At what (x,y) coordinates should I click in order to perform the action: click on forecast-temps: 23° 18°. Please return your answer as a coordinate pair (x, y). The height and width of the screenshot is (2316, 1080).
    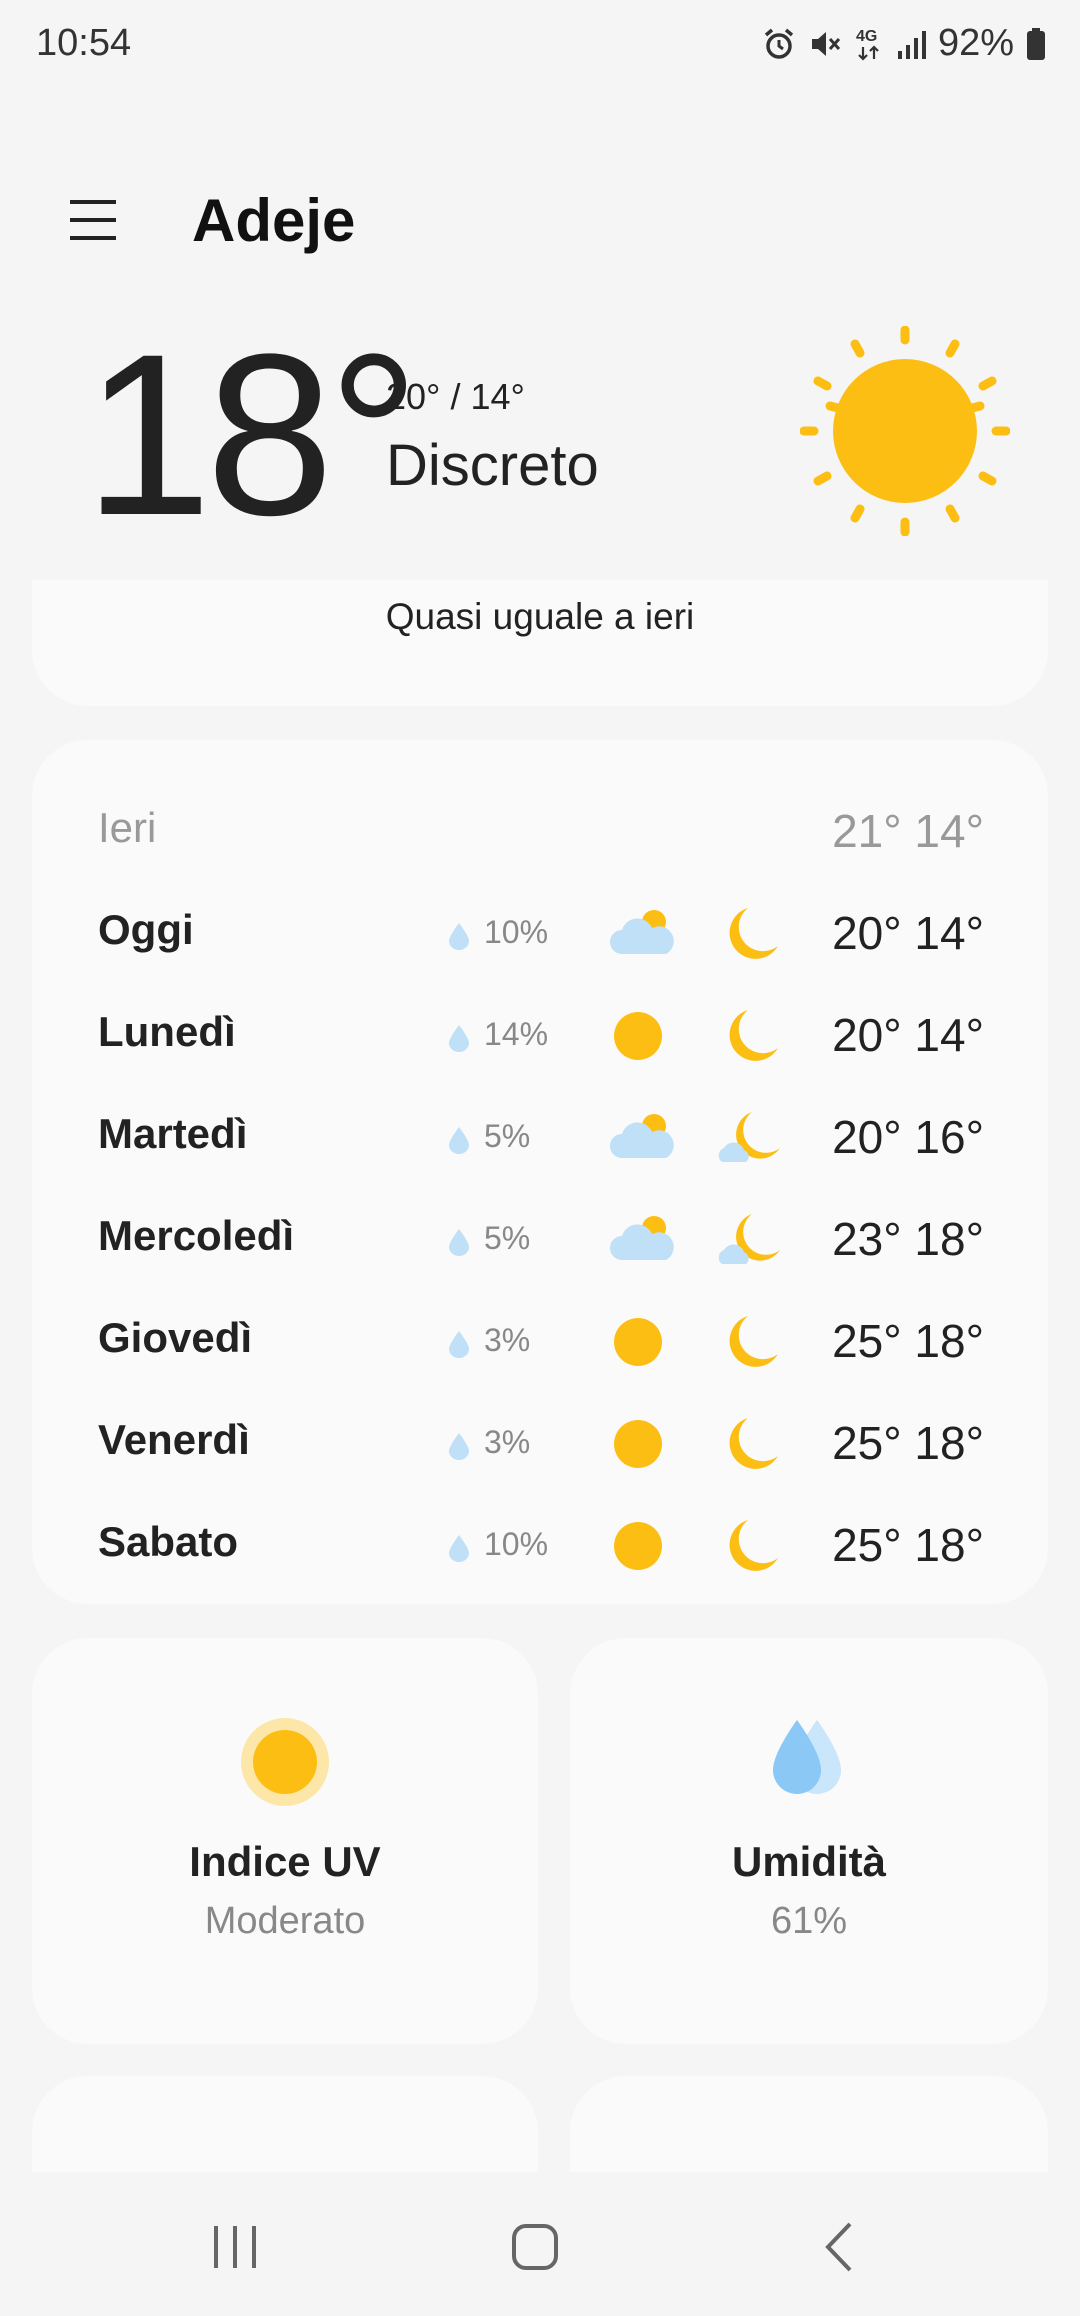
    Looking at the image, I should click on (908, 1239).